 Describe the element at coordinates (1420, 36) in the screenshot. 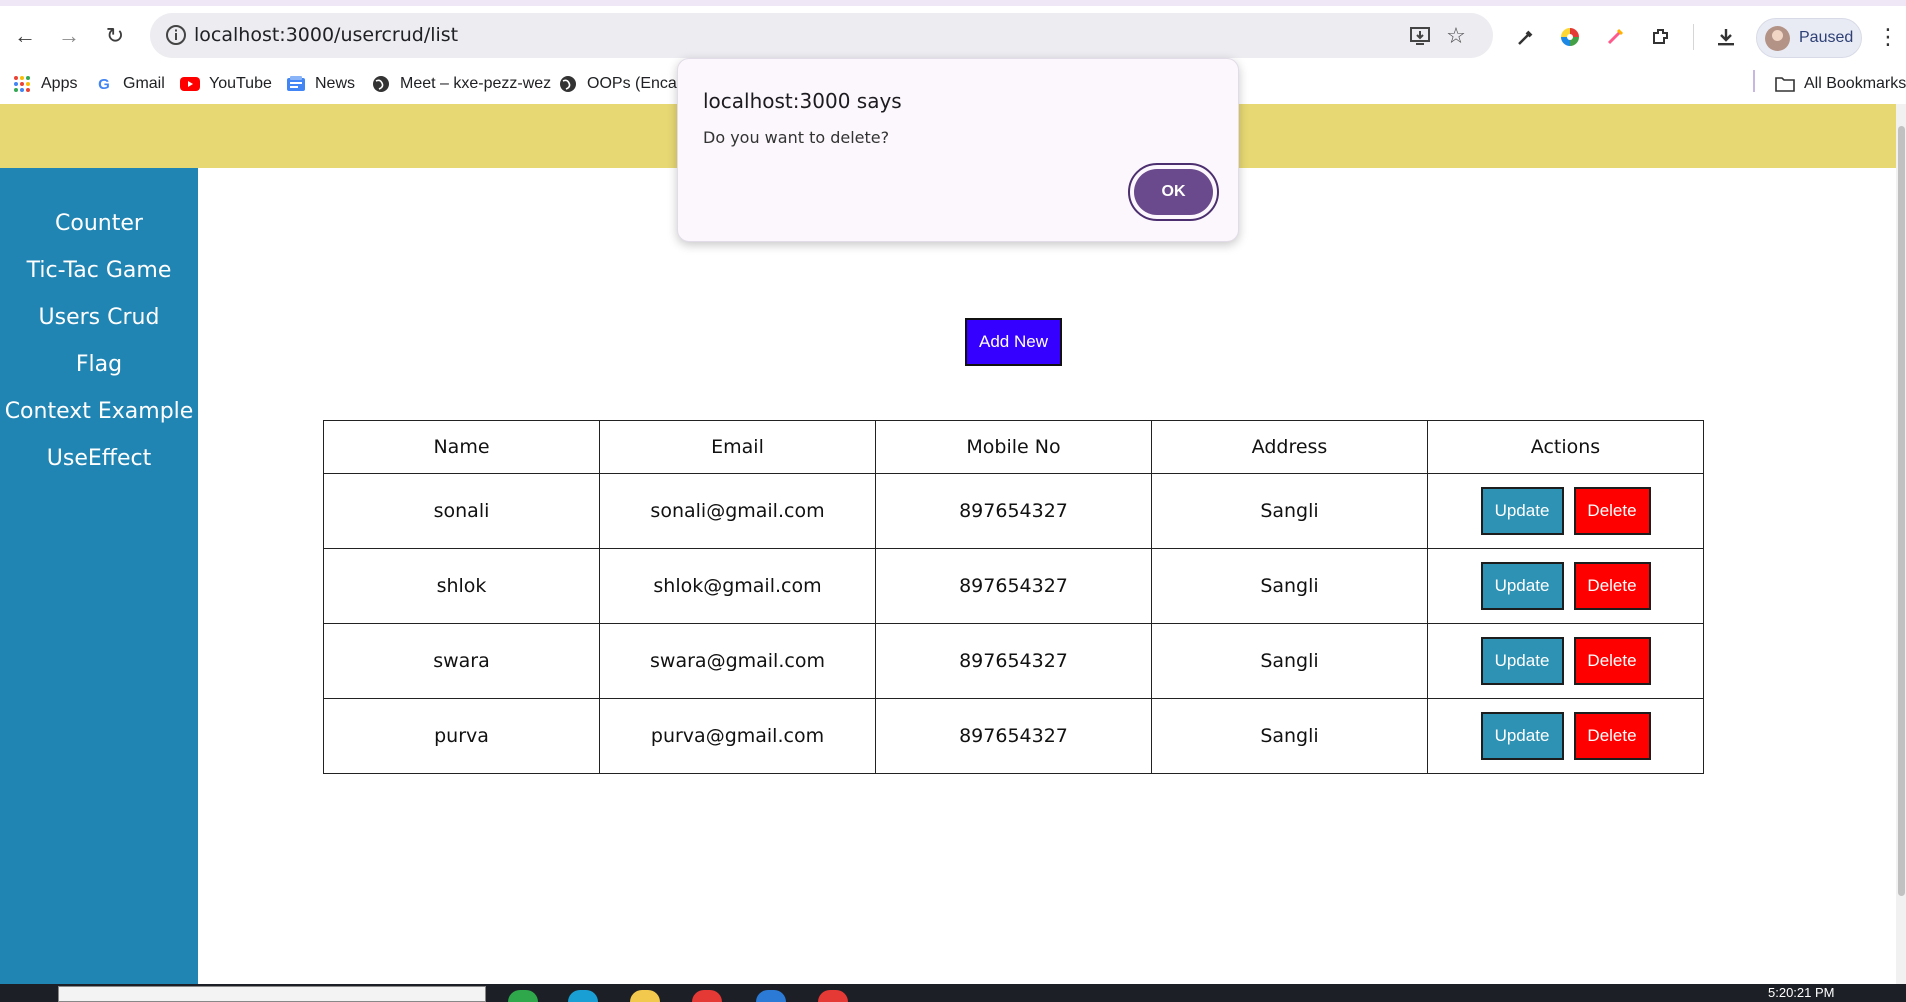

I see `install-app-icon` at that location.